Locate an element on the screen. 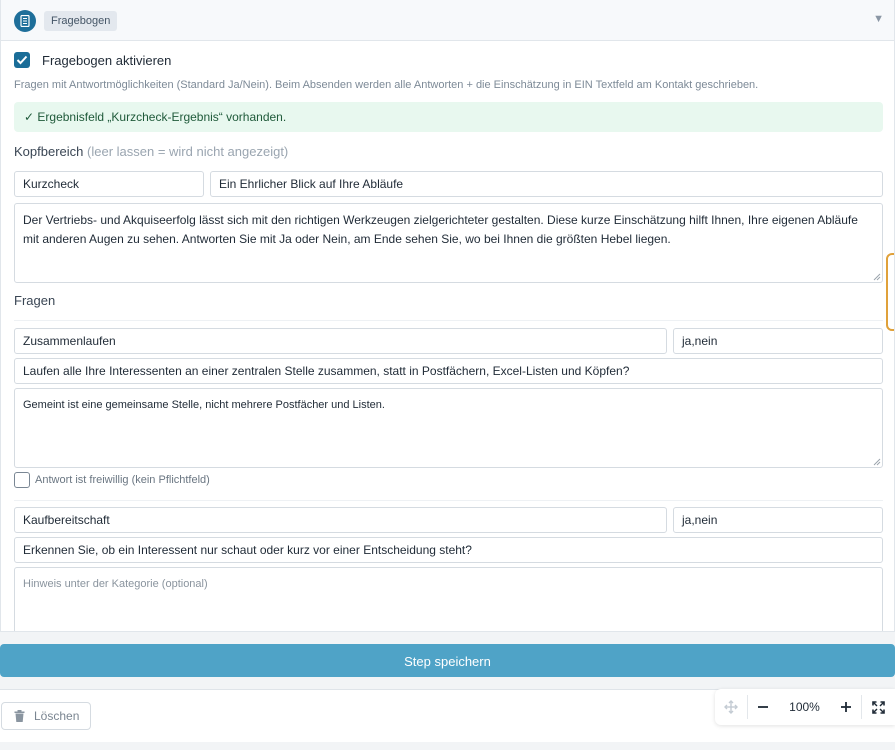  head-section-label: Kopfbereich is located at coordinates (49, 151).